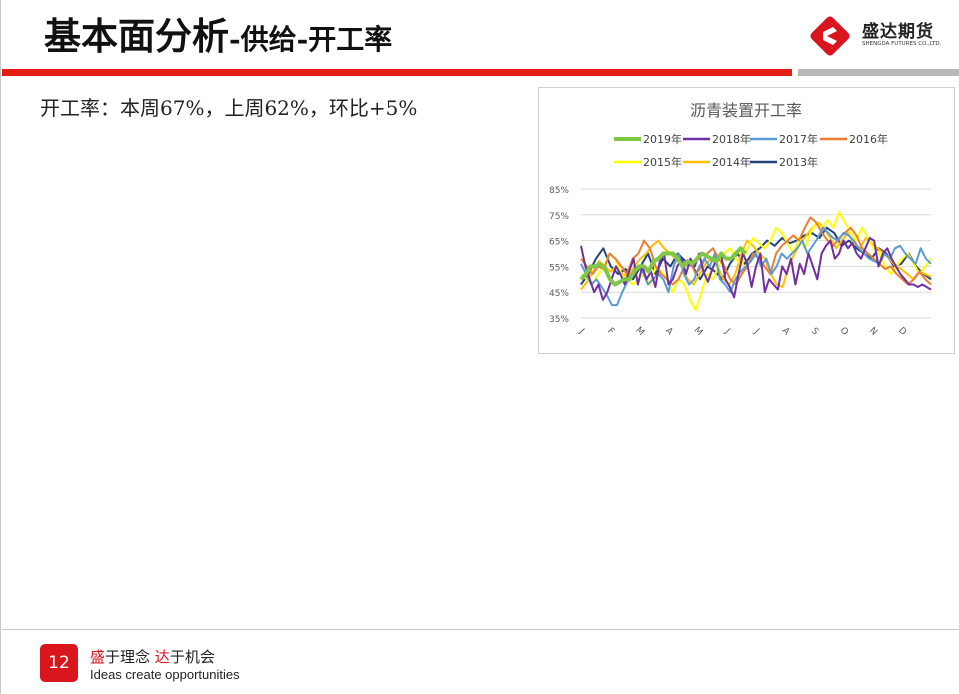  I want to click on slogan-part3: 达, so click(162, 657).